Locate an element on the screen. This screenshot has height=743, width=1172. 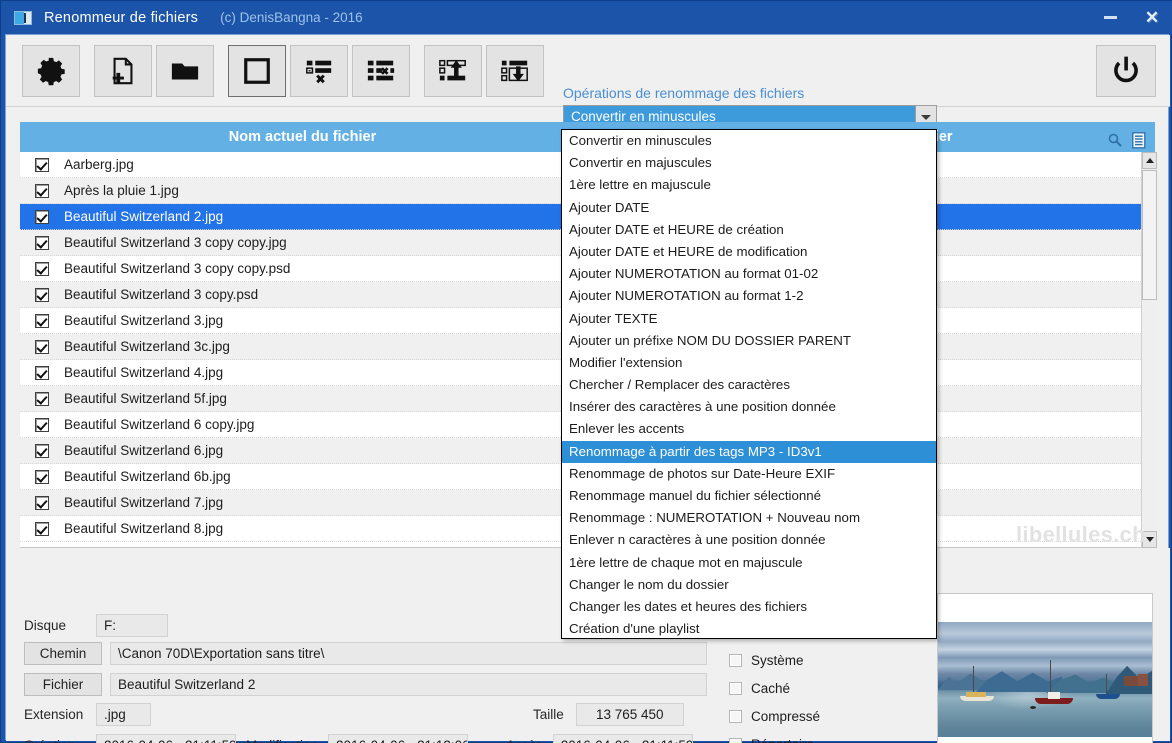
disk-label: Disque is located at coordinates (45, 625).